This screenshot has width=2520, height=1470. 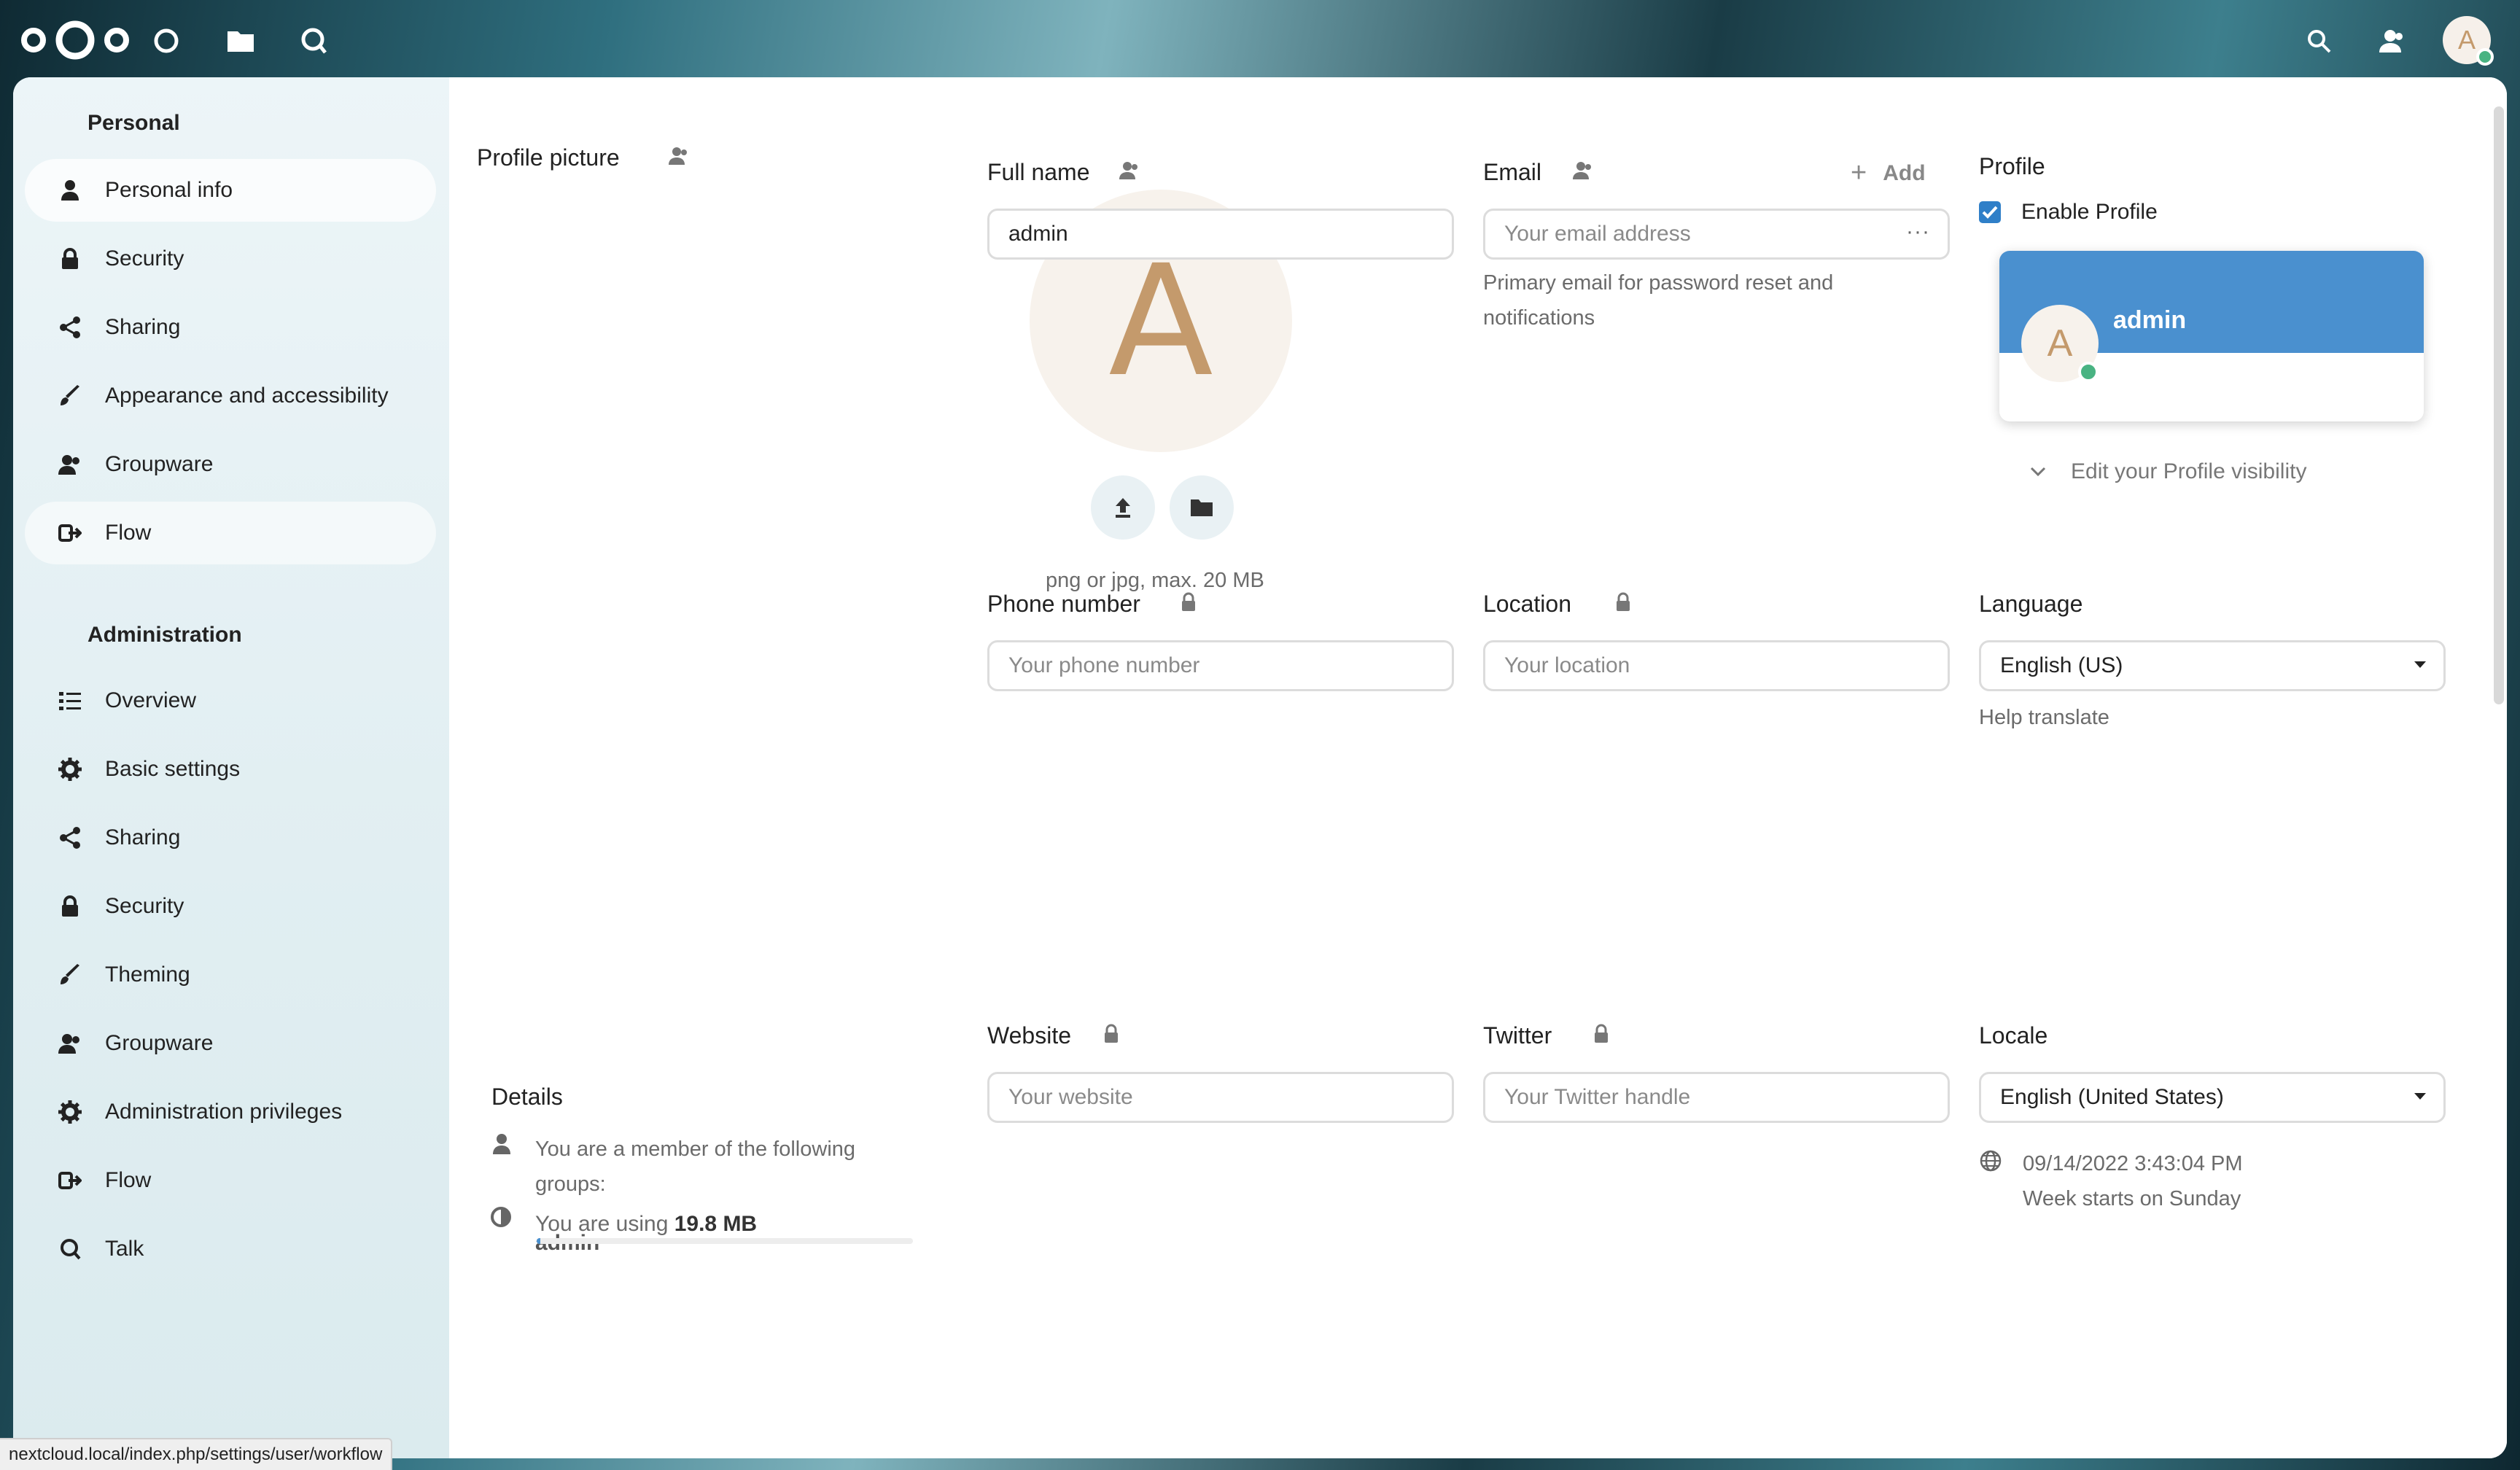 What do you see at coordinates (1123, 507) in the screenshot?
I see `upload-avatar-button` at bounding box center [1123, 507].